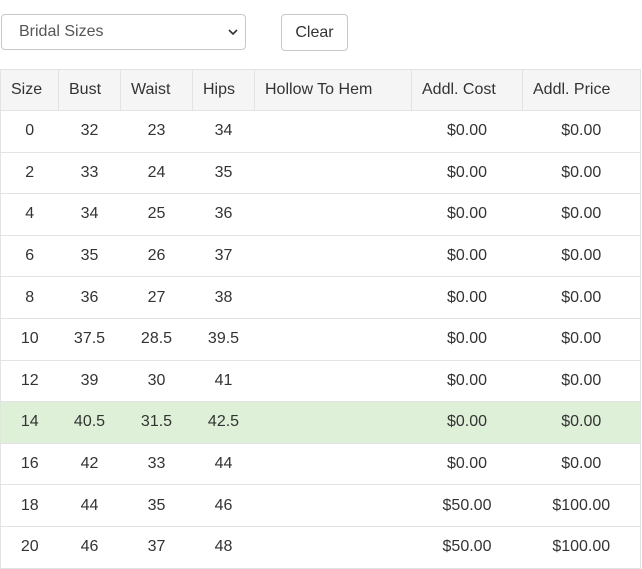 This screenshot has width=642, height=569. Describe the element at coordinates (29, 173) in the screenshot. I see `cell-size: 2` at that location.